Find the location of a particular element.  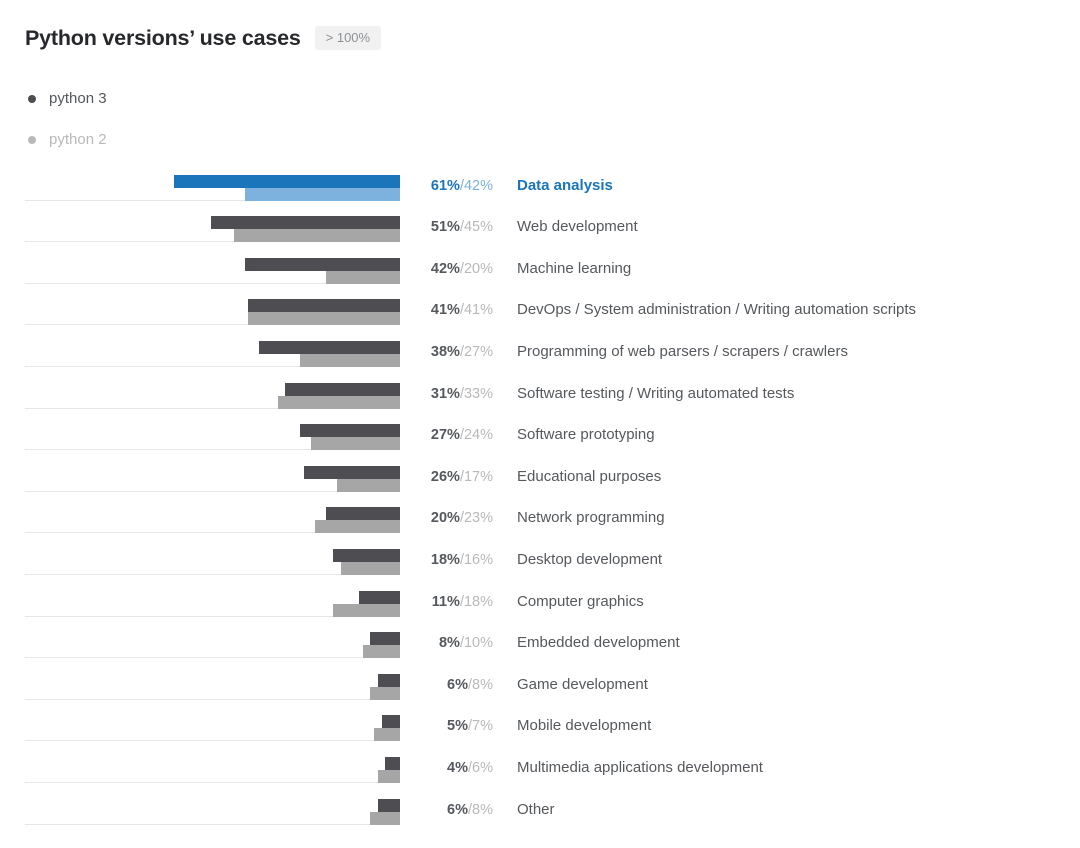

row-category-label: Network programming is located at coordinates (591, 518).